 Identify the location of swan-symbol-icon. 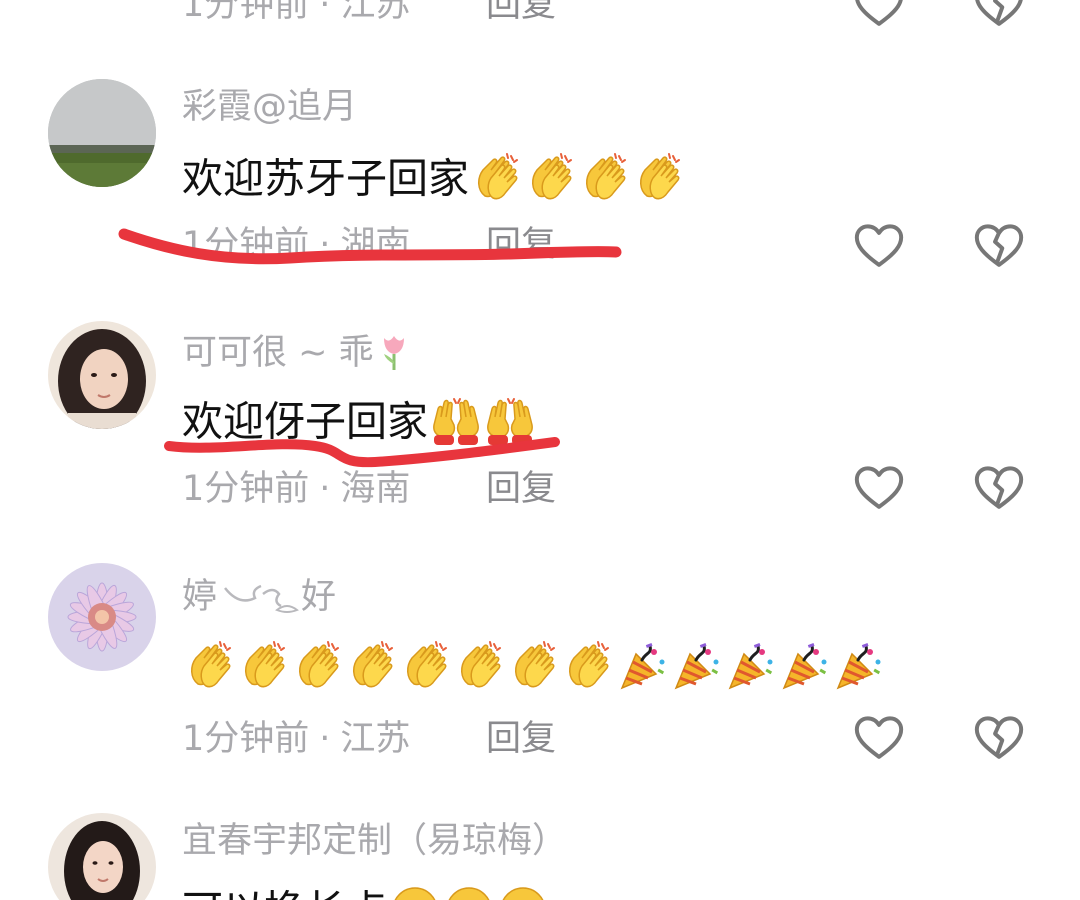
(261, 601).